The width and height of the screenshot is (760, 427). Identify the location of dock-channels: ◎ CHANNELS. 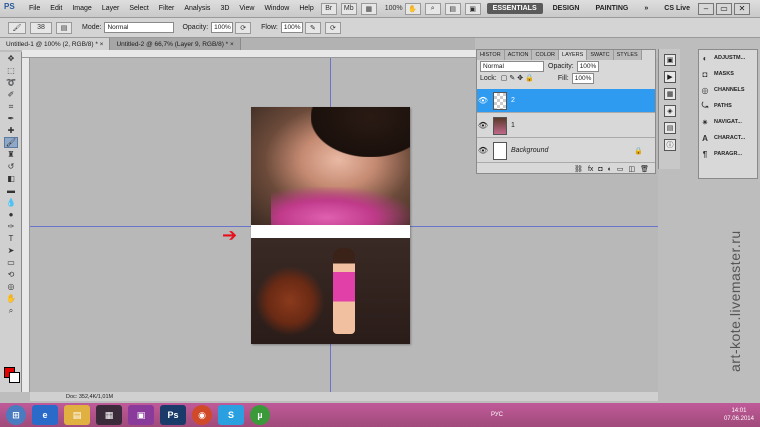
(728, 90).